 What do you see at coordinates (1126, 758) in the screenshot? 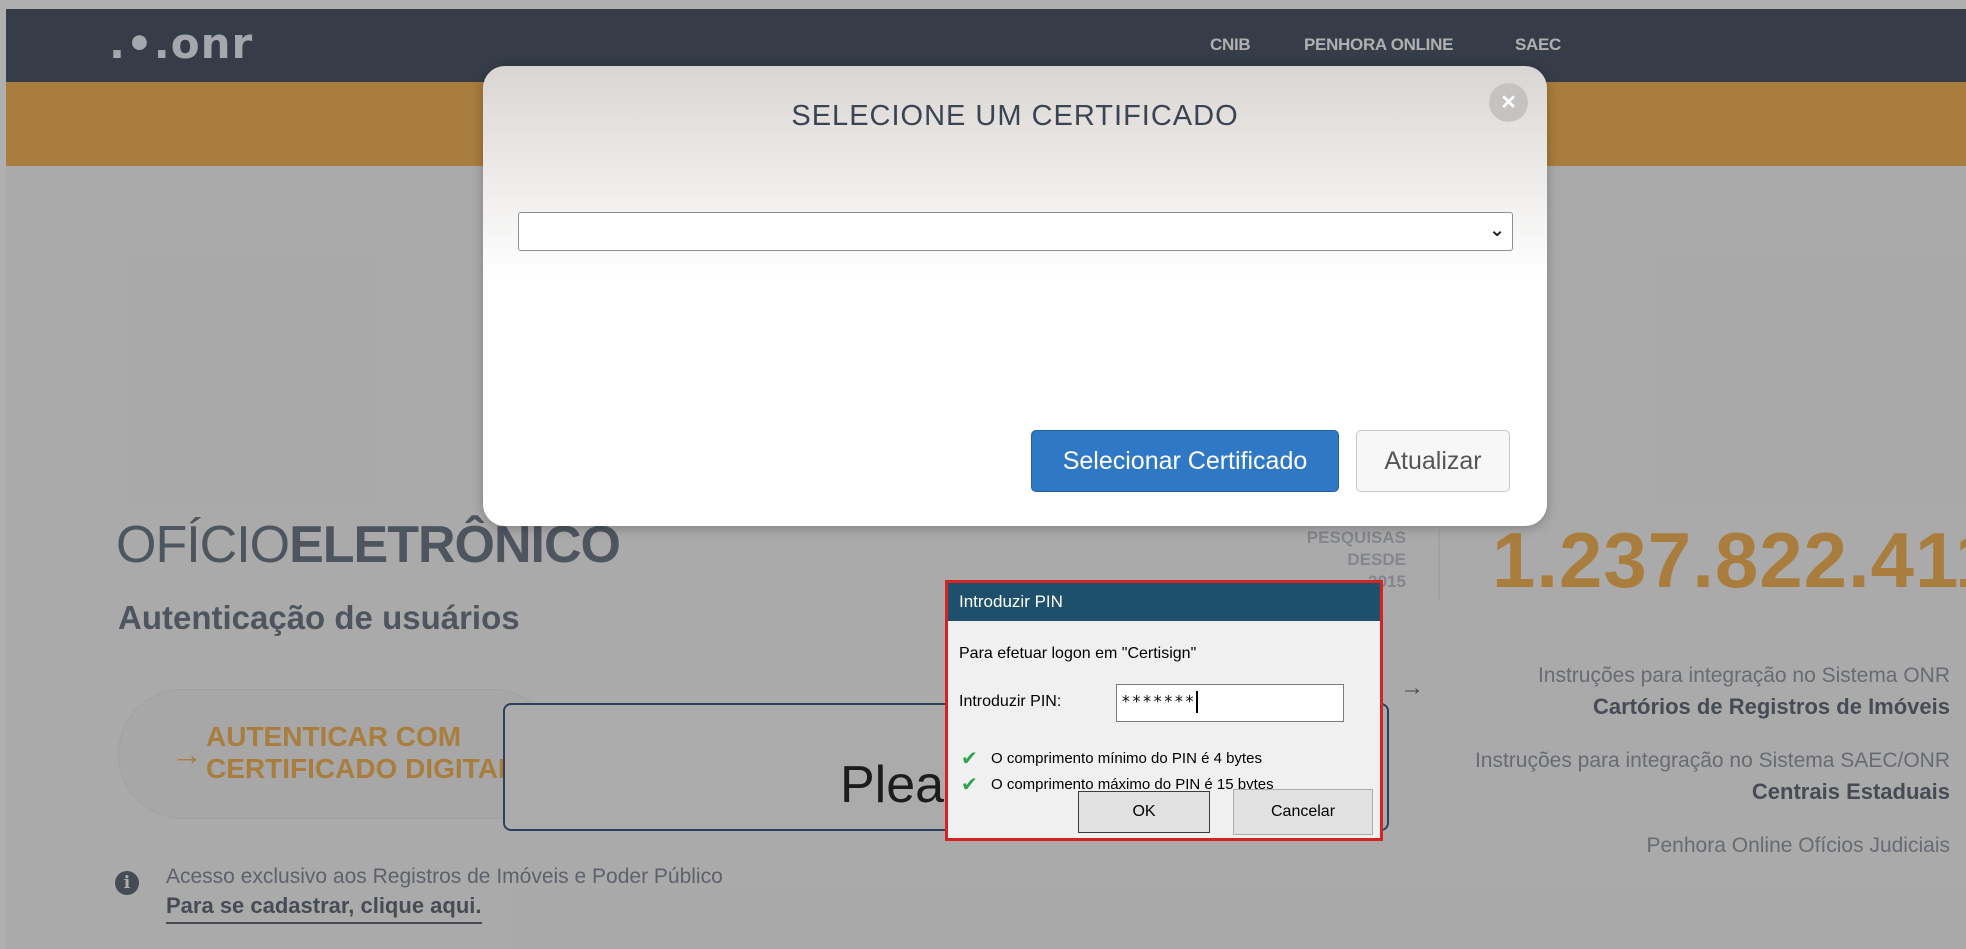
I see `pin-min-length-rule: O comprimento mínimo do PIN é 4 bytes` at bounding box center [1126, 758].